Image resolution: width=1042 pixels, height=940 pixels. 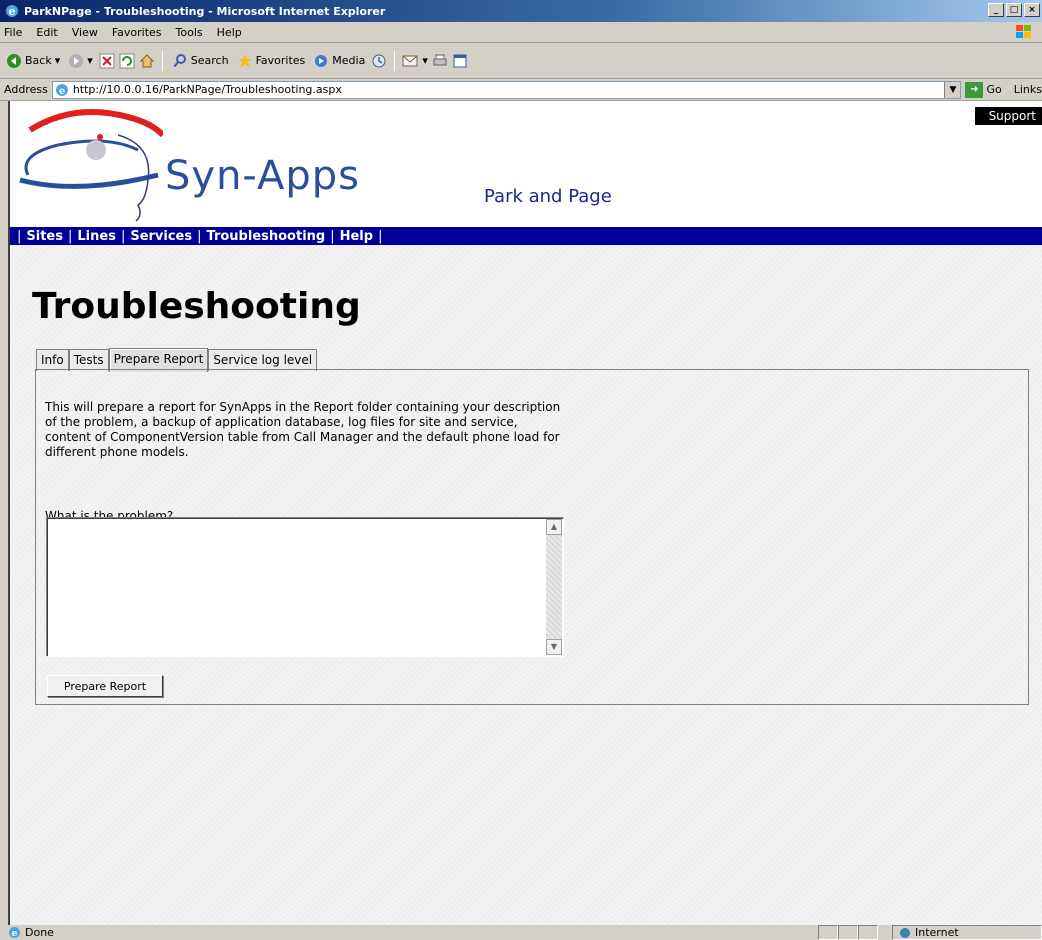 What do you see at coordinates (521, 32) in the screenshot?
I see `menu-bar: File Edit View Favorites Tools Help` at bounding box center [521, 32].